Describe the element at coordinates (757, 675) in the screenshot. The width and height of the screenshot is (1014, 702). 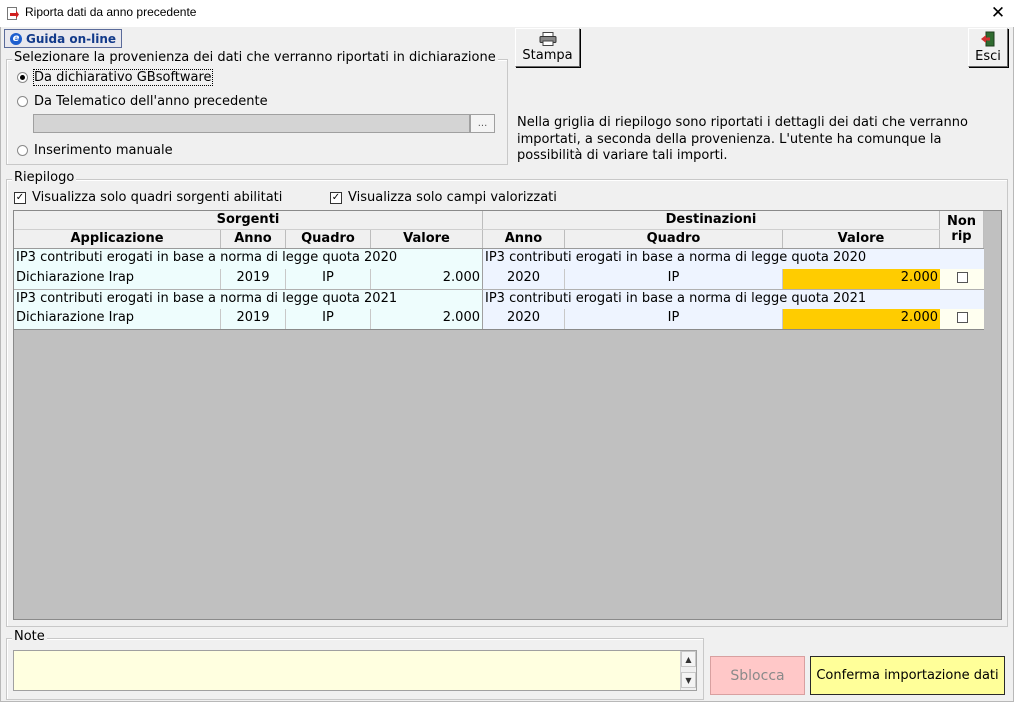
I see `sblocca-button: Sblocca` at that location.